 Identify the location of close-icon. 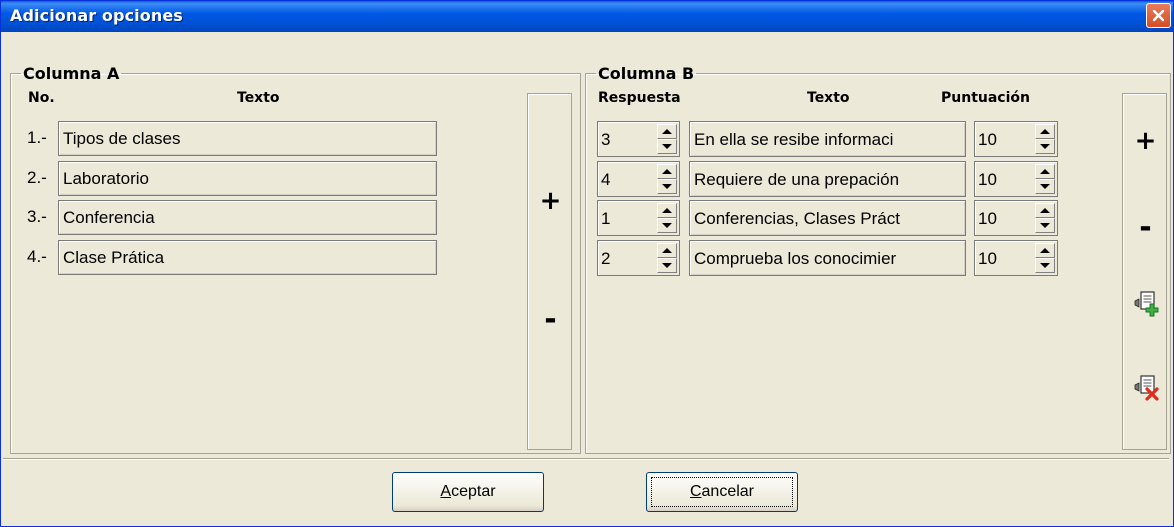
(1158, 15).